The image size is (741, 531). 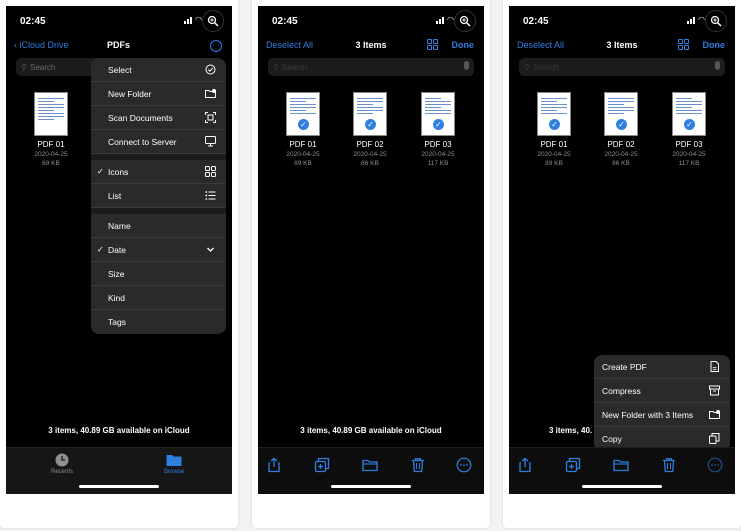 I want to click on menu-item-label: Name, so click(x=119, y=226).